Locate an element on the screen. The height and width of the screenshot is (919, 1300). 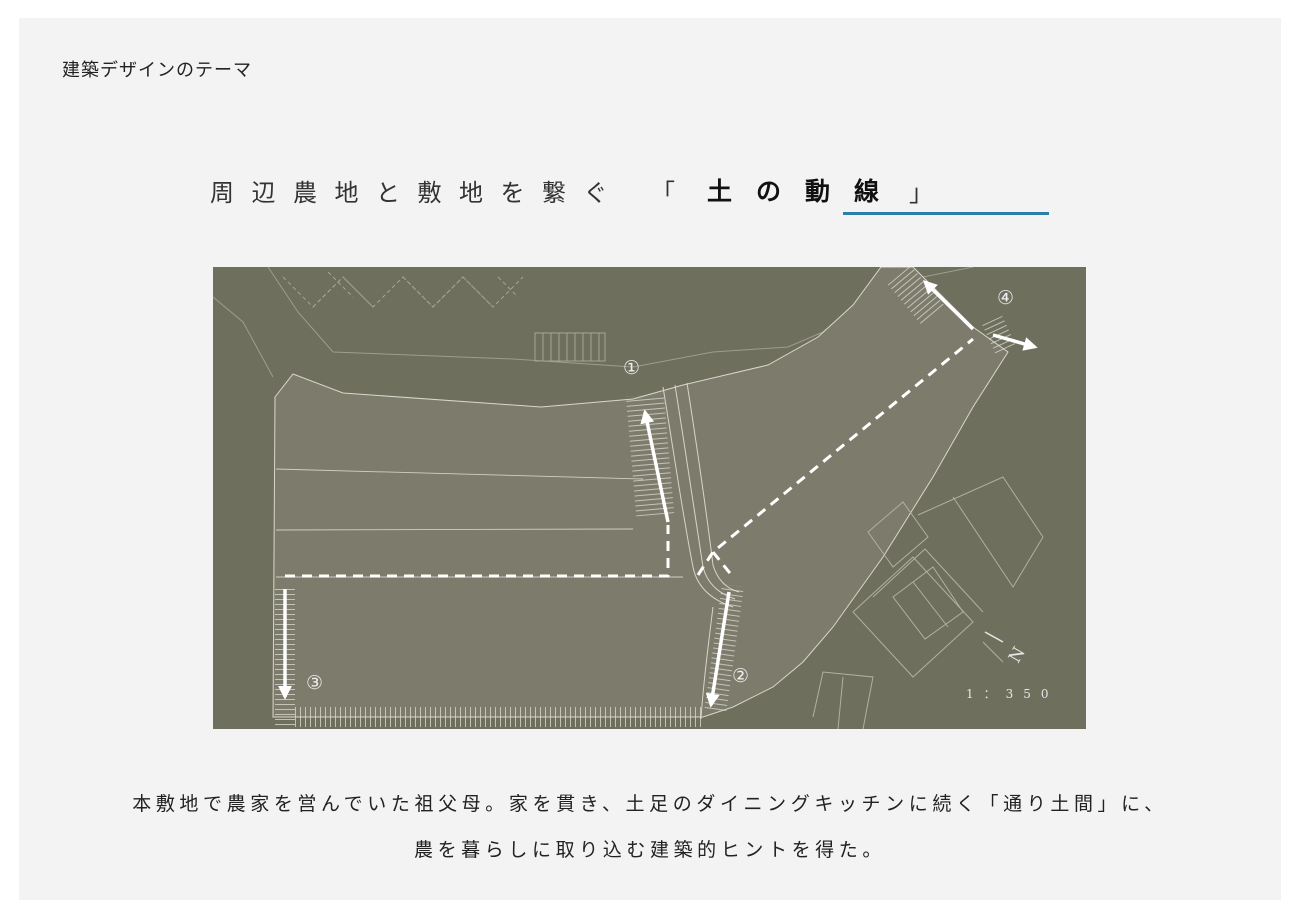
headline-prefix: 周辺農地と敷地を繋ぐ is located at coordinates (417, 192).